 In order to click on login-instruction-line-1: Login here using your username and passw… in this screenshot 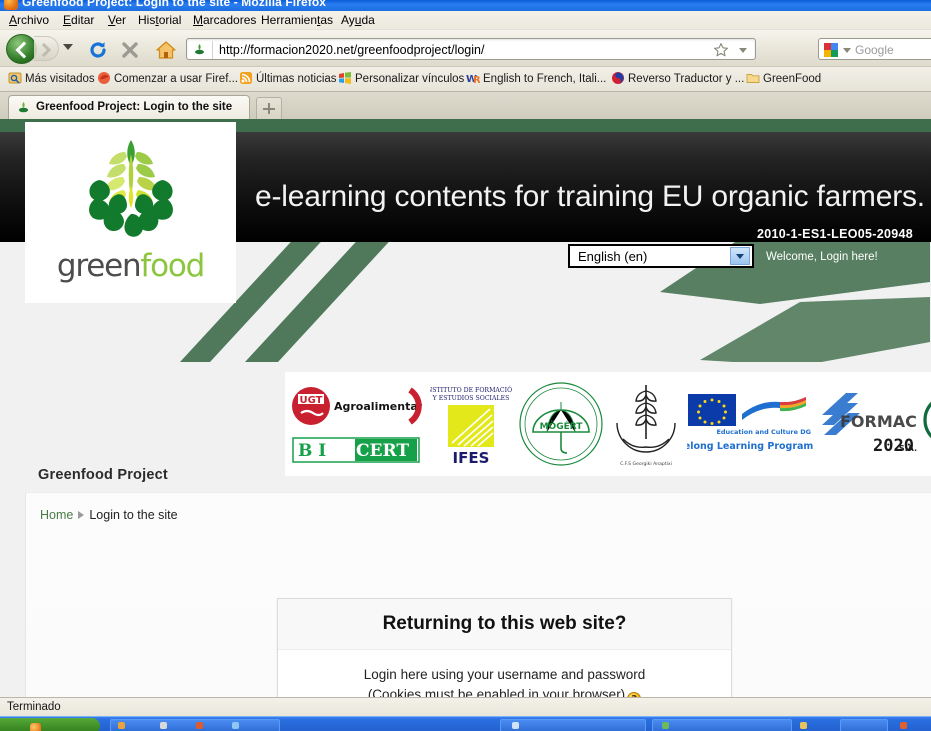, I will do `click(504, 674)`.